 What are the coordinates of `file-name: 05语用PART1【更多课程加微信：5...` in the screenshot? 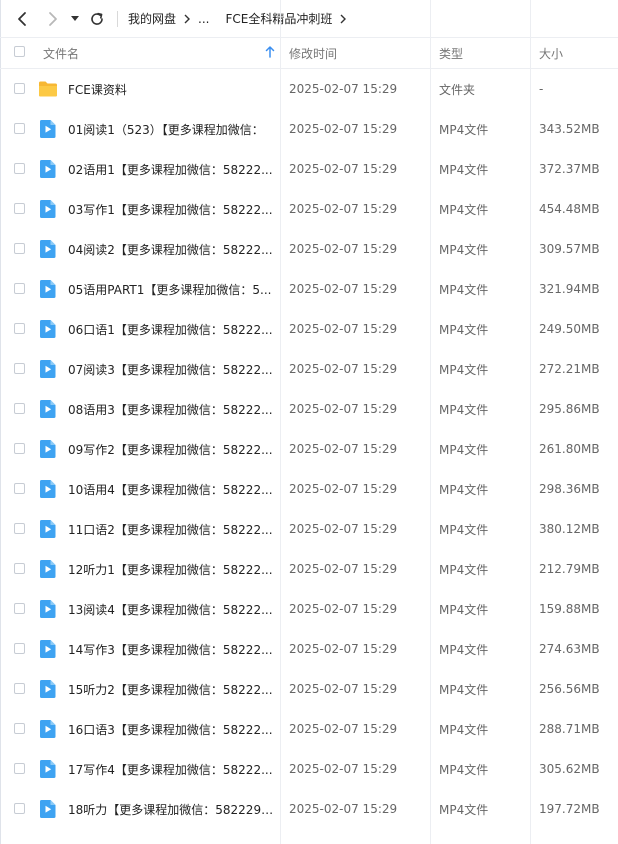 It's located at (171, 289).